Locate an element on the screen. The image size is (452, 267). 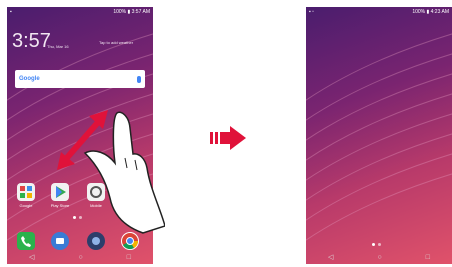
app-label-google: Google is located at coordinates (26, 205).